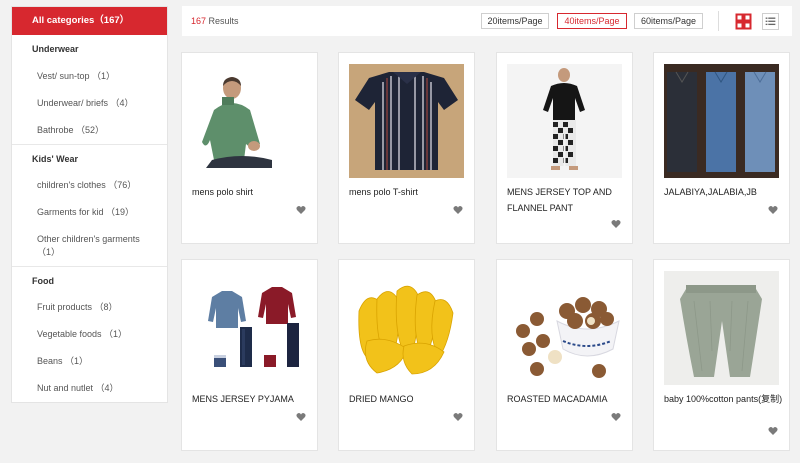 The image size is (800, 463). What do you see at coordinates (592, 21) in the screenshot?
I see `page-size-40-button: 40items/Page` at bounding box center [592, 21].